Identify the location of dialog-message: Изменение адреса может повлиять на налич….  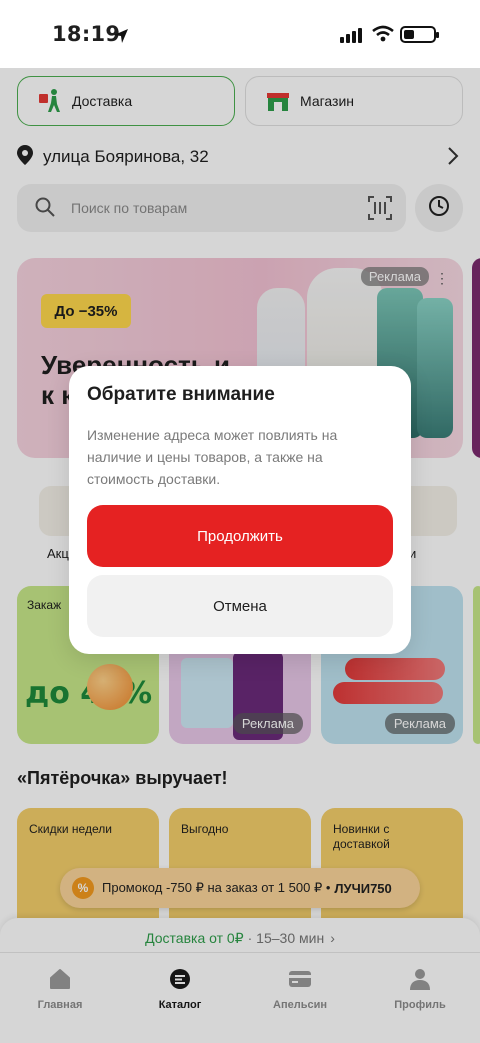
(212, 457).